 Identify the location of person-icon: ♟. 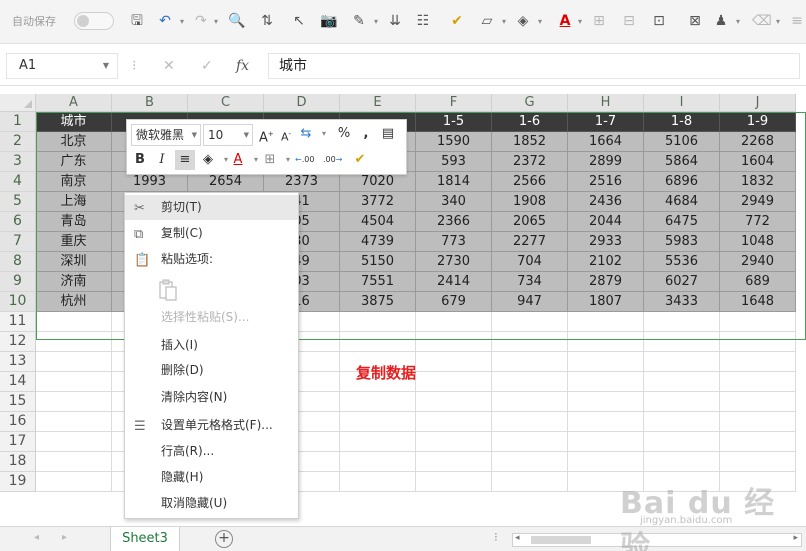
(721, 21).